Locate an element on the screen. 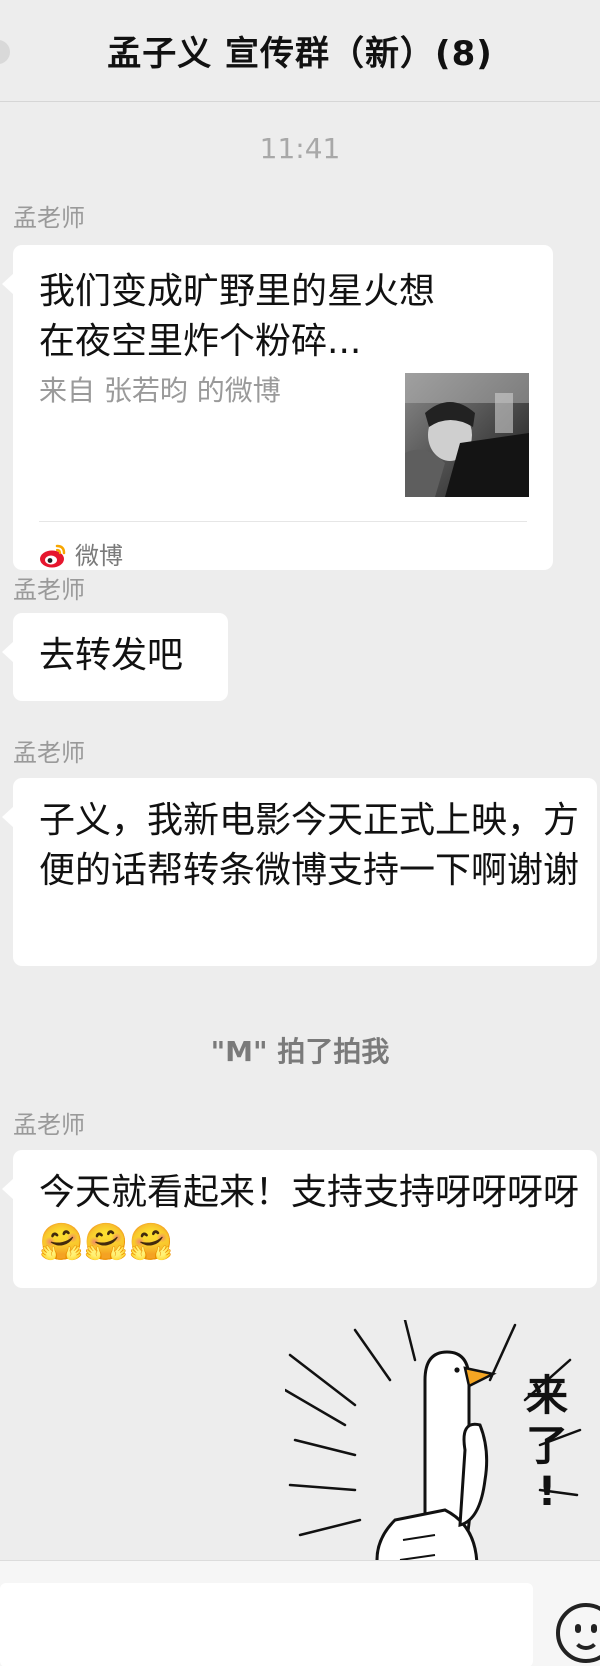 The width and height of the screenshot is (600, 1666). system-pat-notice: "M" 拍了拍我 is located at coordinates (300, 1051).